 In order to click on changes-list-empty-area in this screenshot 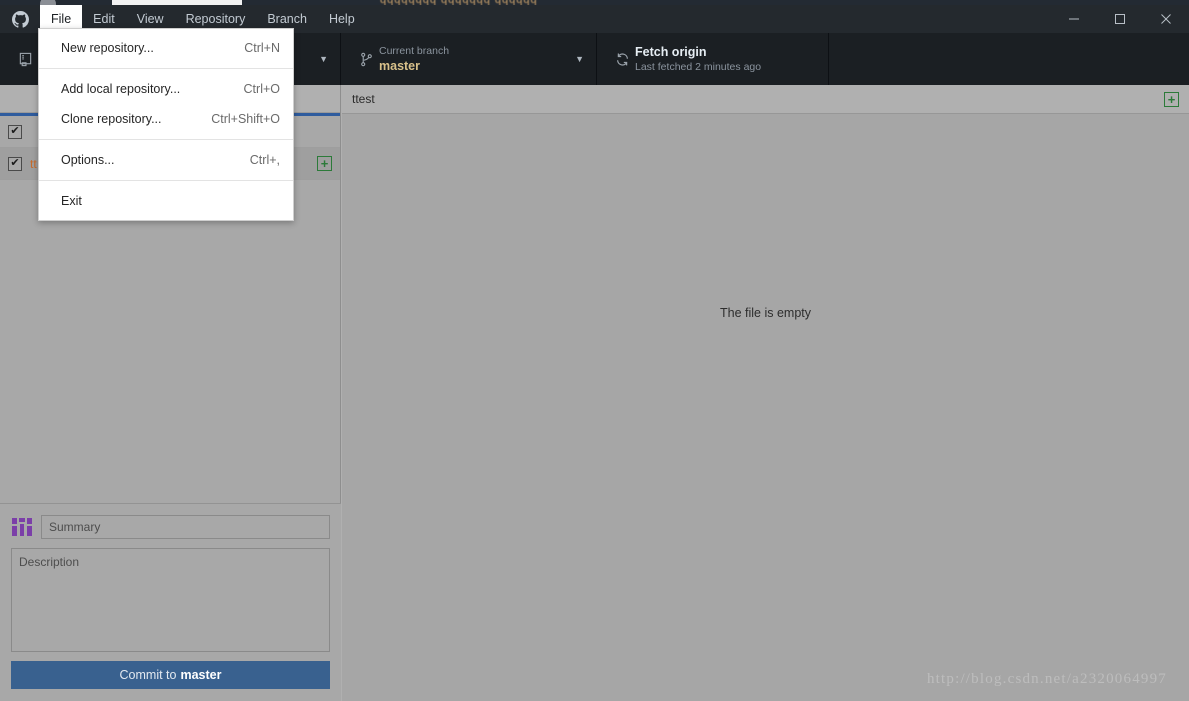, I will do `click(170, 332)`.